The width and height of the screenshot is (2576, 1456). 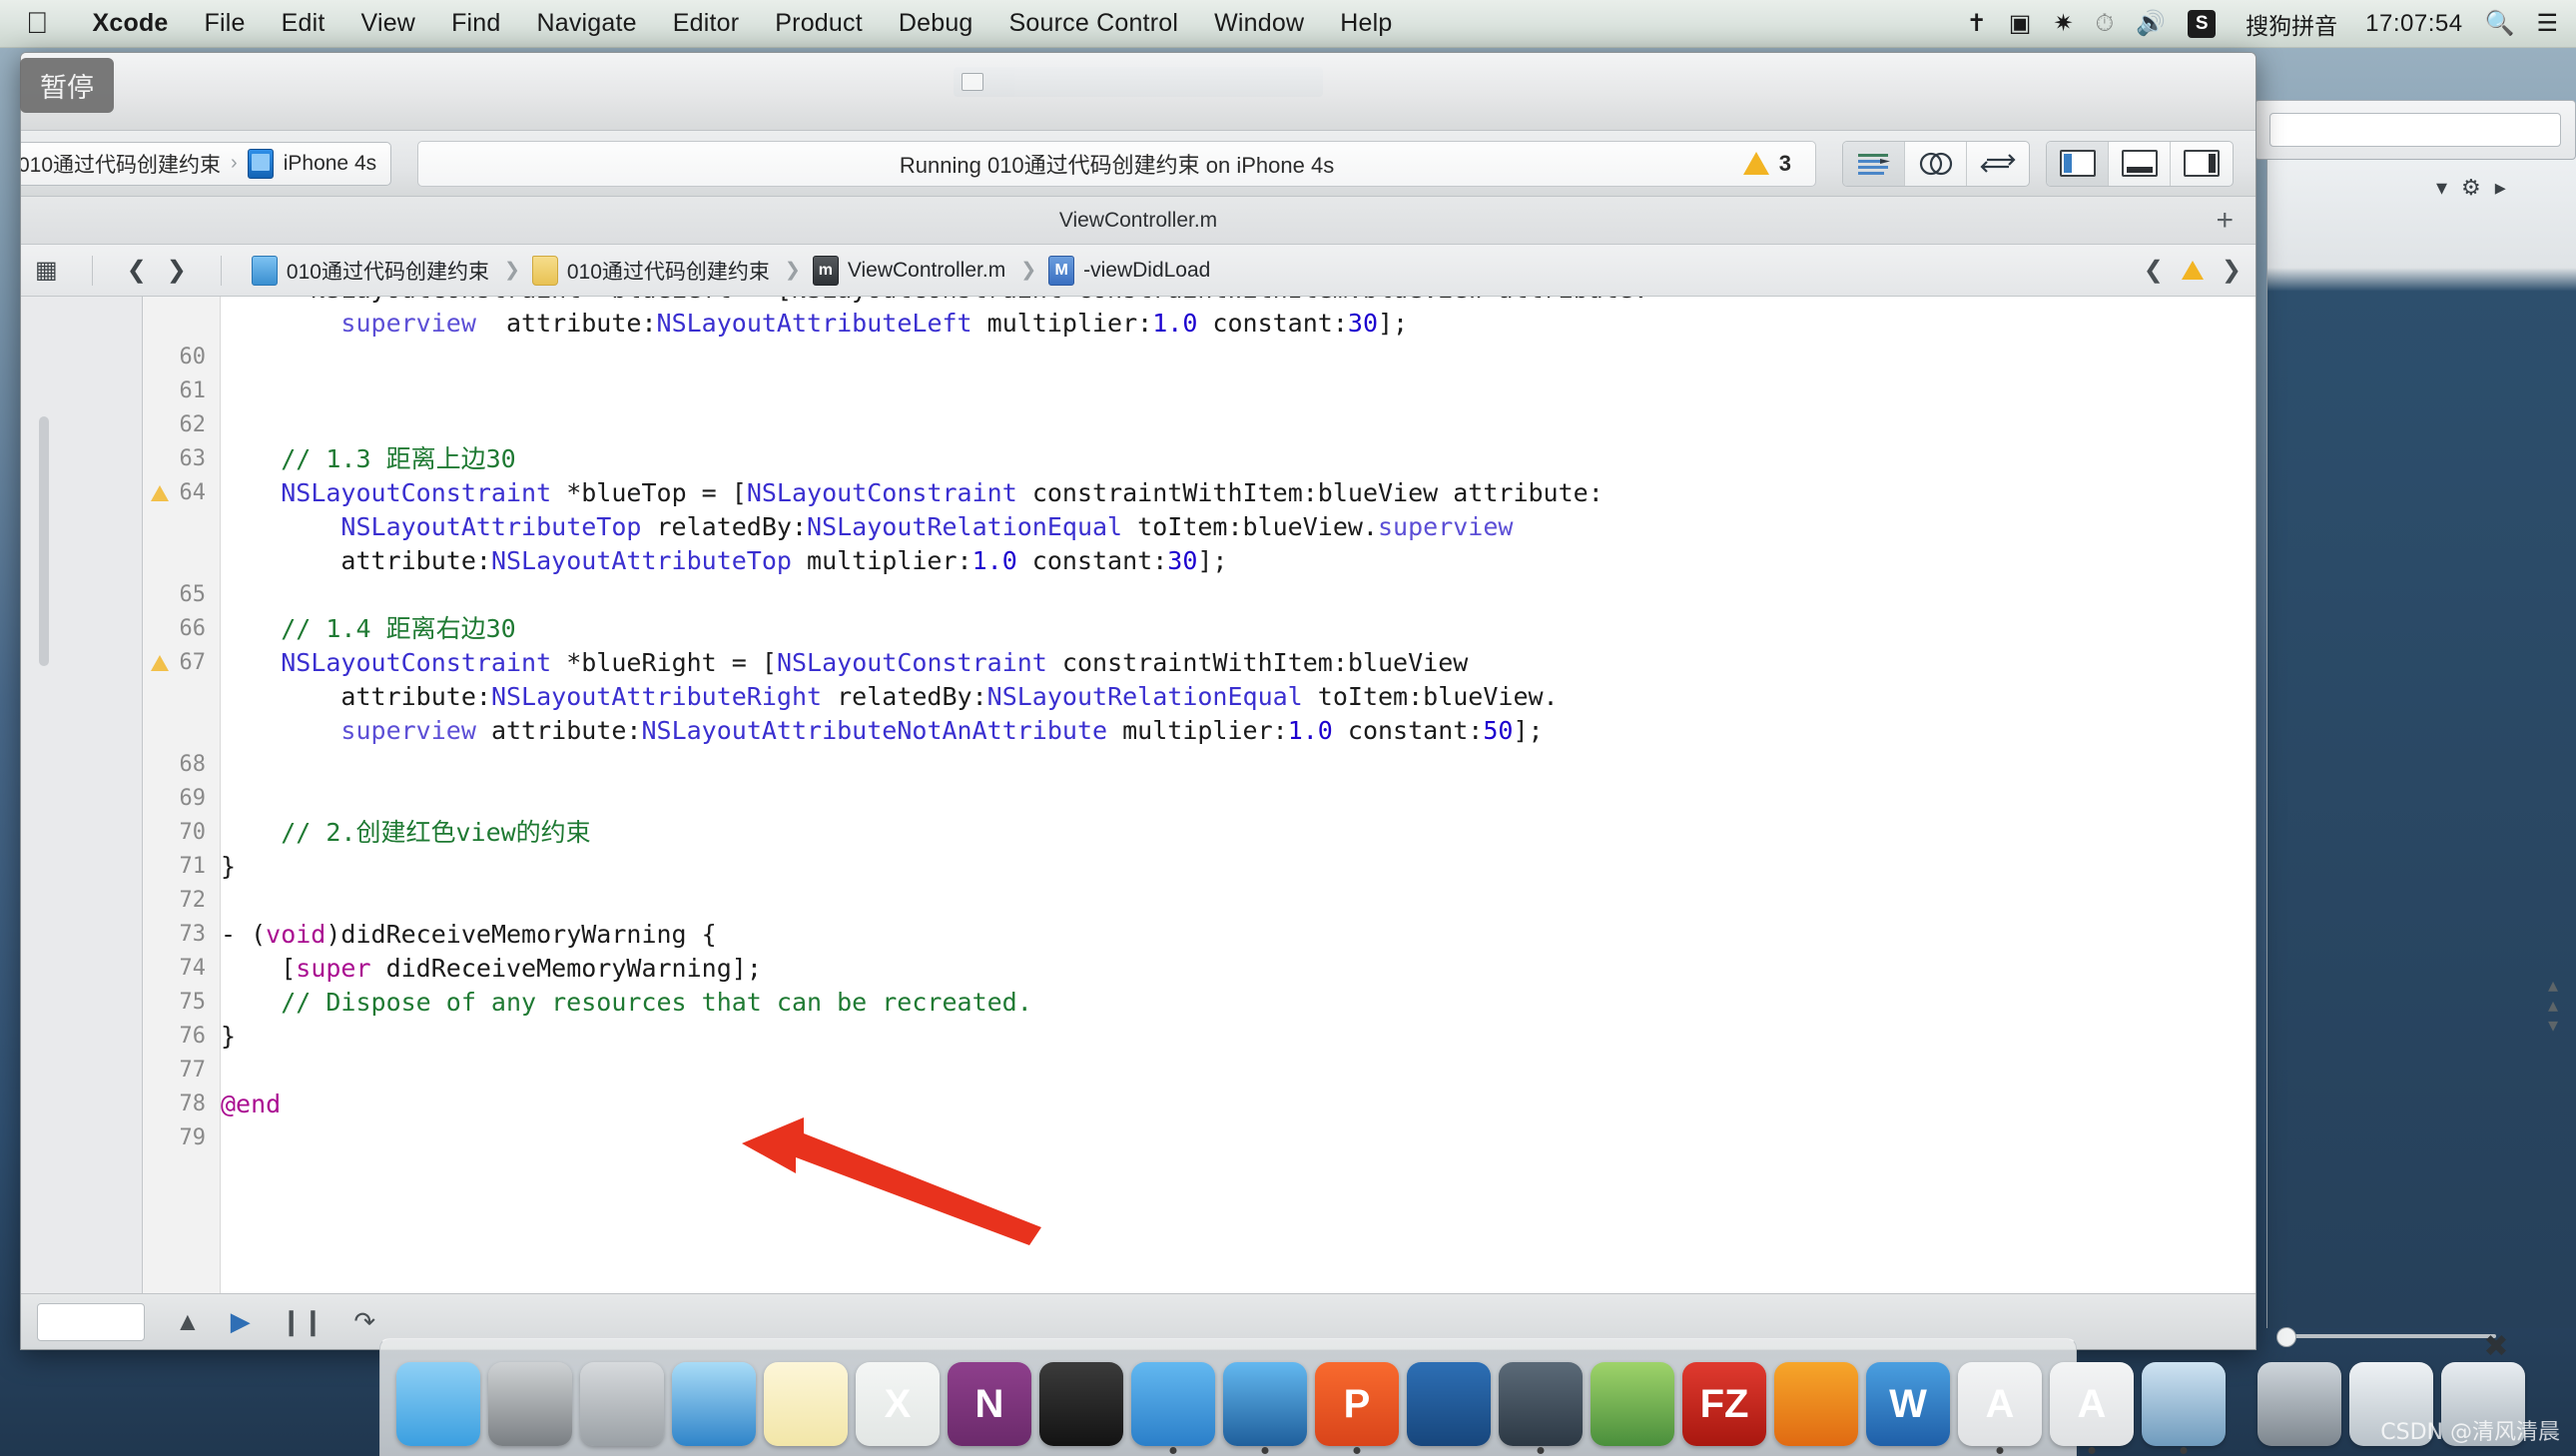 I want to click on code-line: // 1.4 距离右边30, so click(x=368, y=629).